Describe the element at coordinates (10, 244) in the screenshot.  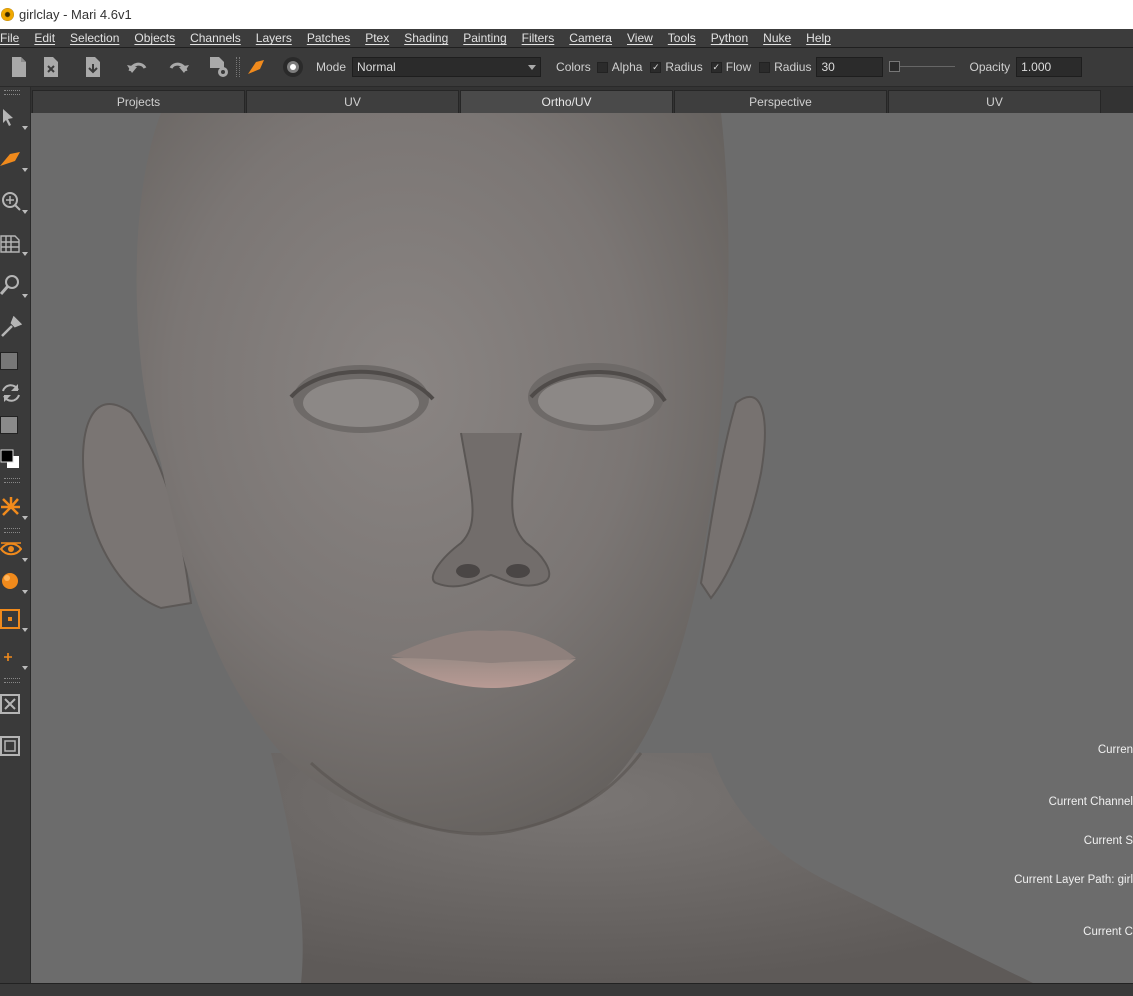
I see `grid-icon` at that location.